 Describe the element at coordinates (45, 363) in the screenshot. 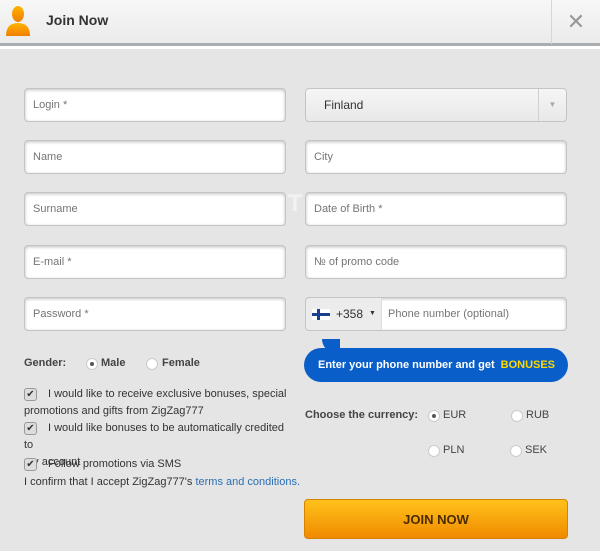

I see `gender-label: Gender:` at that location.